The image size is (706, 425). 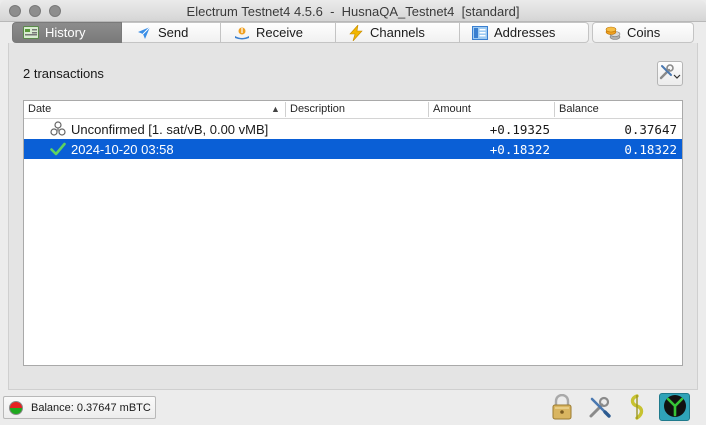 I want to click on tab-receive: Receive, so click(x=278, y=32).